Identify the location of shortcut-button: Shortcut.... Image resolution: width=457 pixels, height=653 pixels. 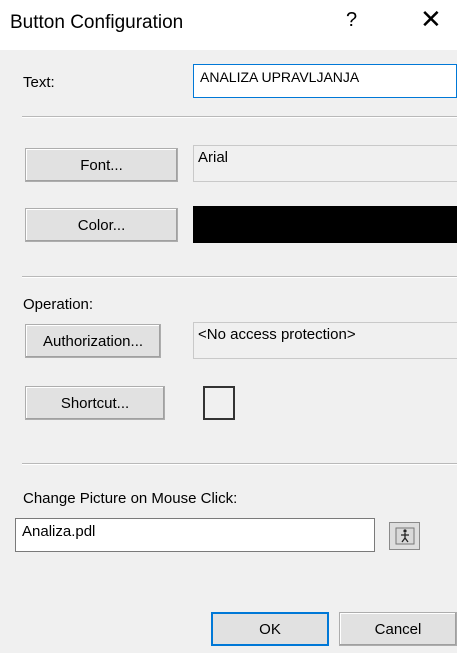
(95, 403).